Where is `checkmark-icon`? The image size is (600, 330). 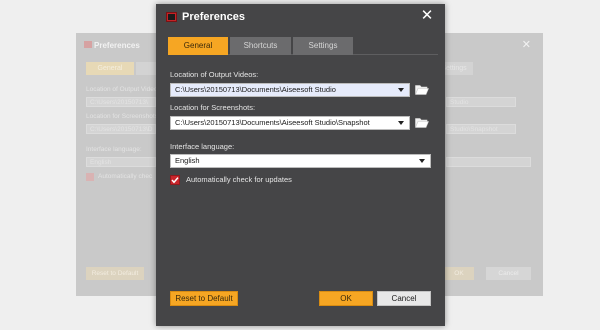 checkmark-icon is located at coordinates (175, 180).